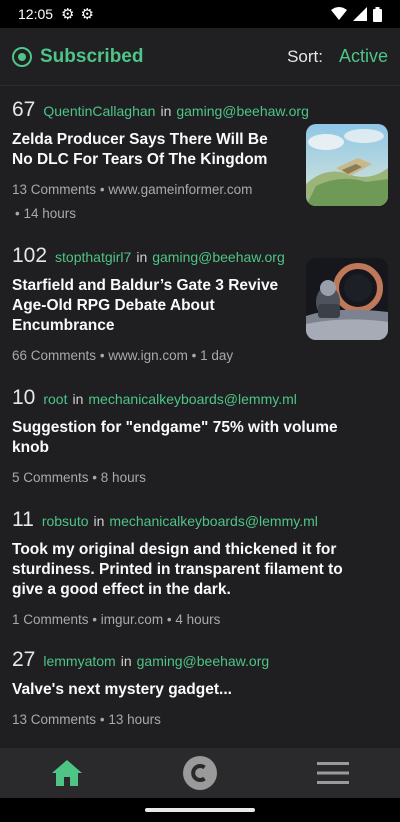 The width and height of the screenshot is (400, 822). I want to click on subscribed-icon, so click(22, 56).